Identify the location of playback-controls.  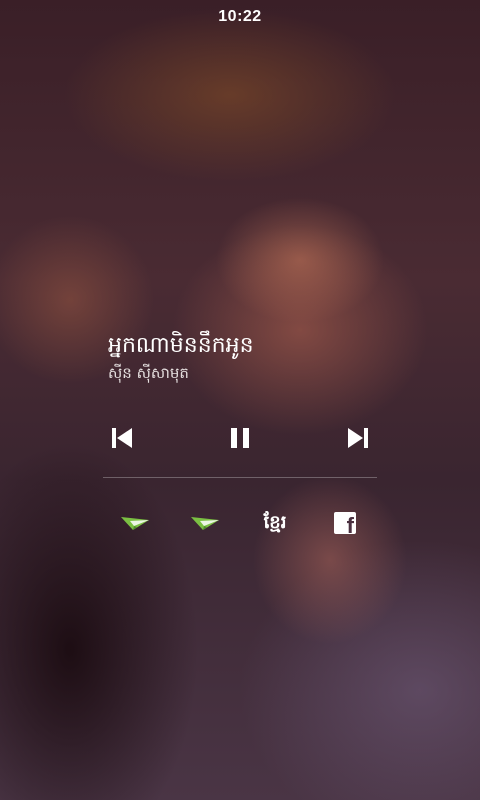
(240, 438).